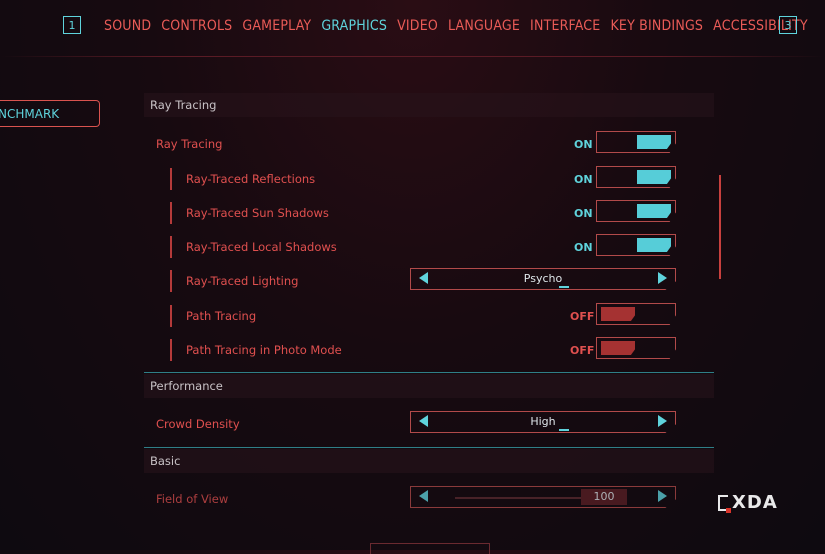  What do you see at coordinates (50, 113) in the screenshot?
I see `benchmark-button: NCHMARK` at bounding box center [50, 113].